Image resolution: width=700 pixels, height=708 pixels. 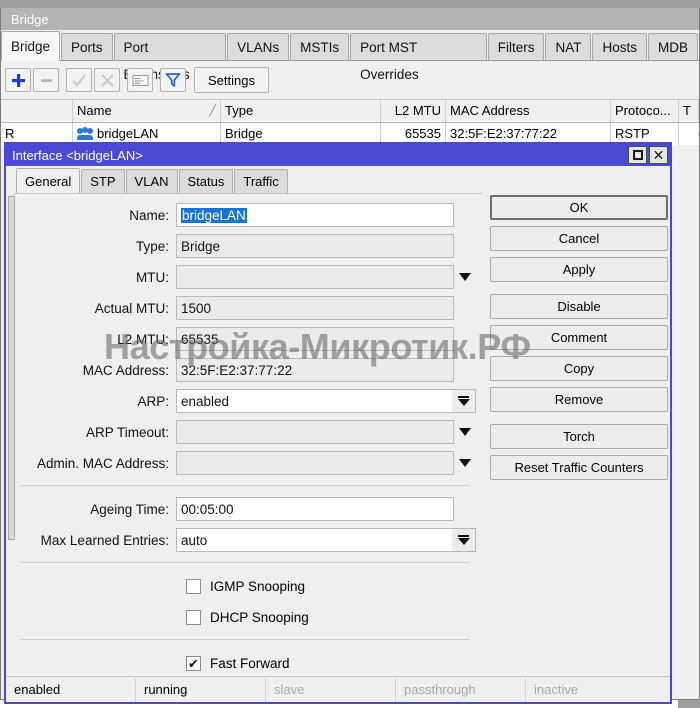 I want to click on status-slave: slave, so click(x=331, y=689).